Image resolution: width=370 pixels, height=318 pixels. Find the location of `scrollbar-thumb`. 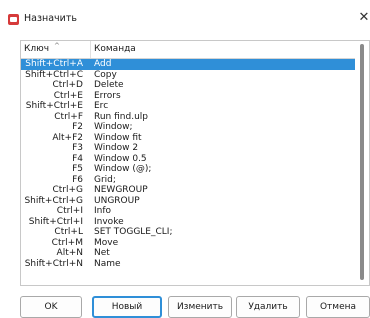

scrollbar-thumb is located at coordinates (362, 162).